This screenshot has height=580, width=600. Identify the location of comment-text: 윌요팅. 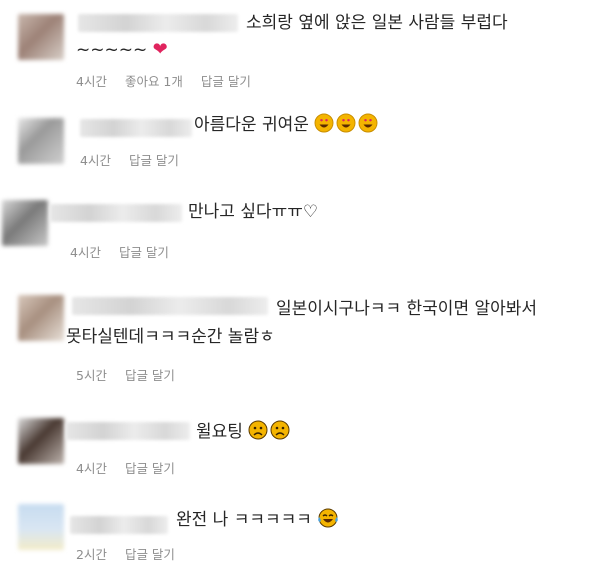
(245, 432).